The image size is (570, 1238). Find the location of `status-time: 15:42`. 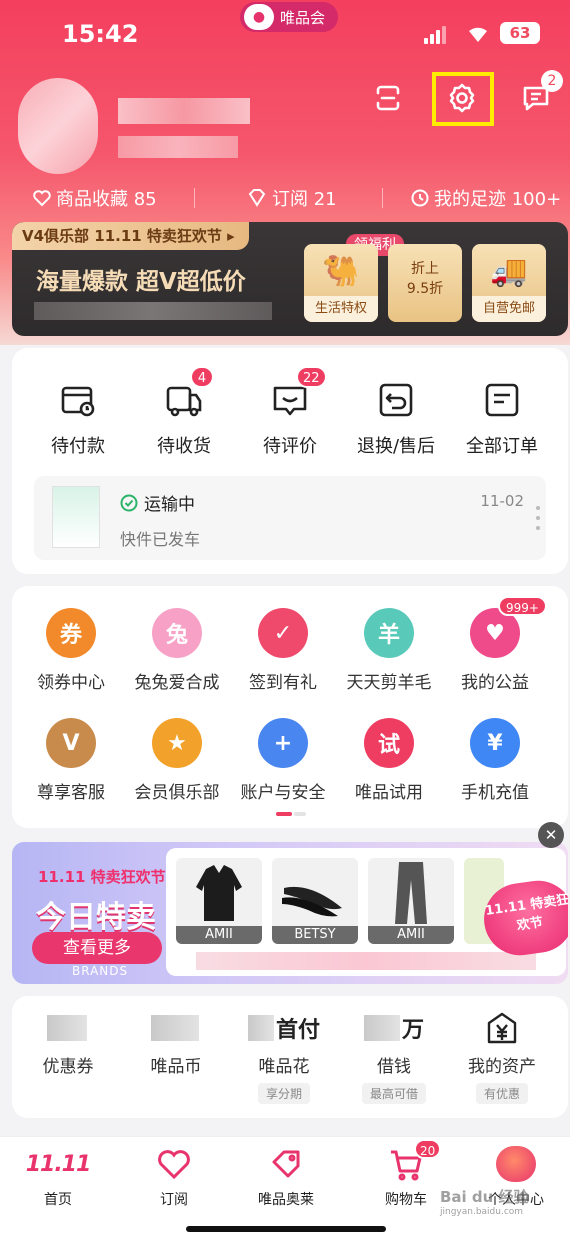

status-time: 15:42 is located at coordinates (100, 34).